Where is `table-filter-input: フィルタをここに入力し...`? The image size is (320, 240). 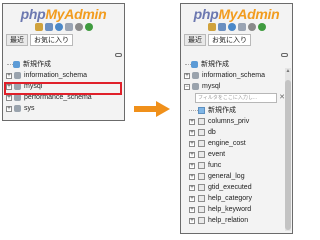 table-filter-input: フィルタをここに入力し... is located at coordinates (236, 98).